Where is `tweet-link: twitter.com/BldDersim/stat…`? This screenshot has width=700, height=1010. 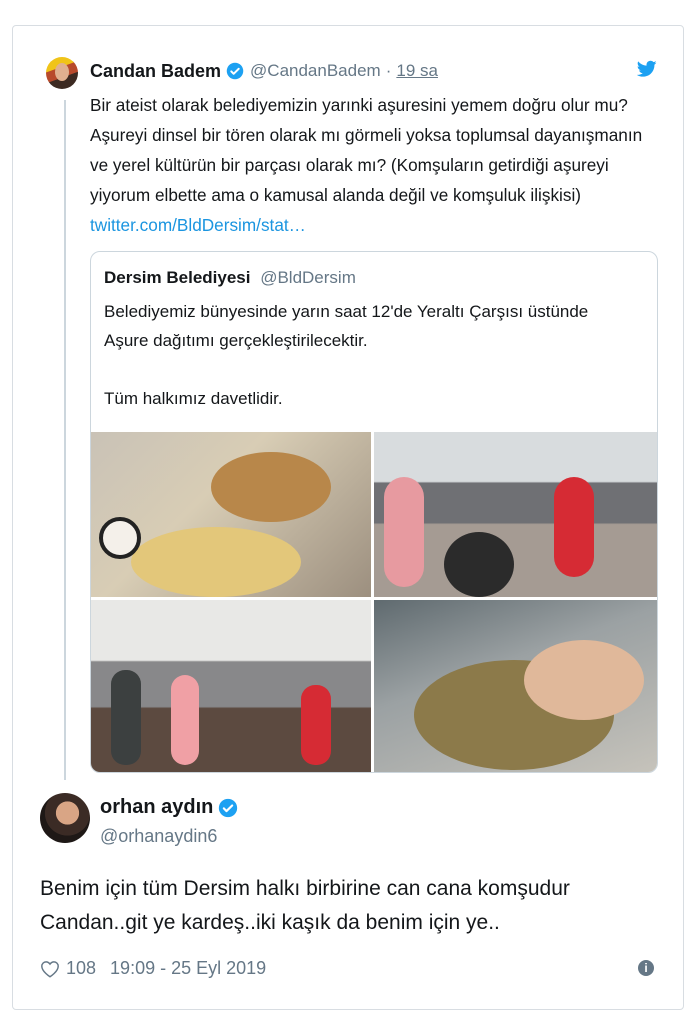 tweet-link: twitter.com/BldDersim/stat… is located at coordinates (198, 225).